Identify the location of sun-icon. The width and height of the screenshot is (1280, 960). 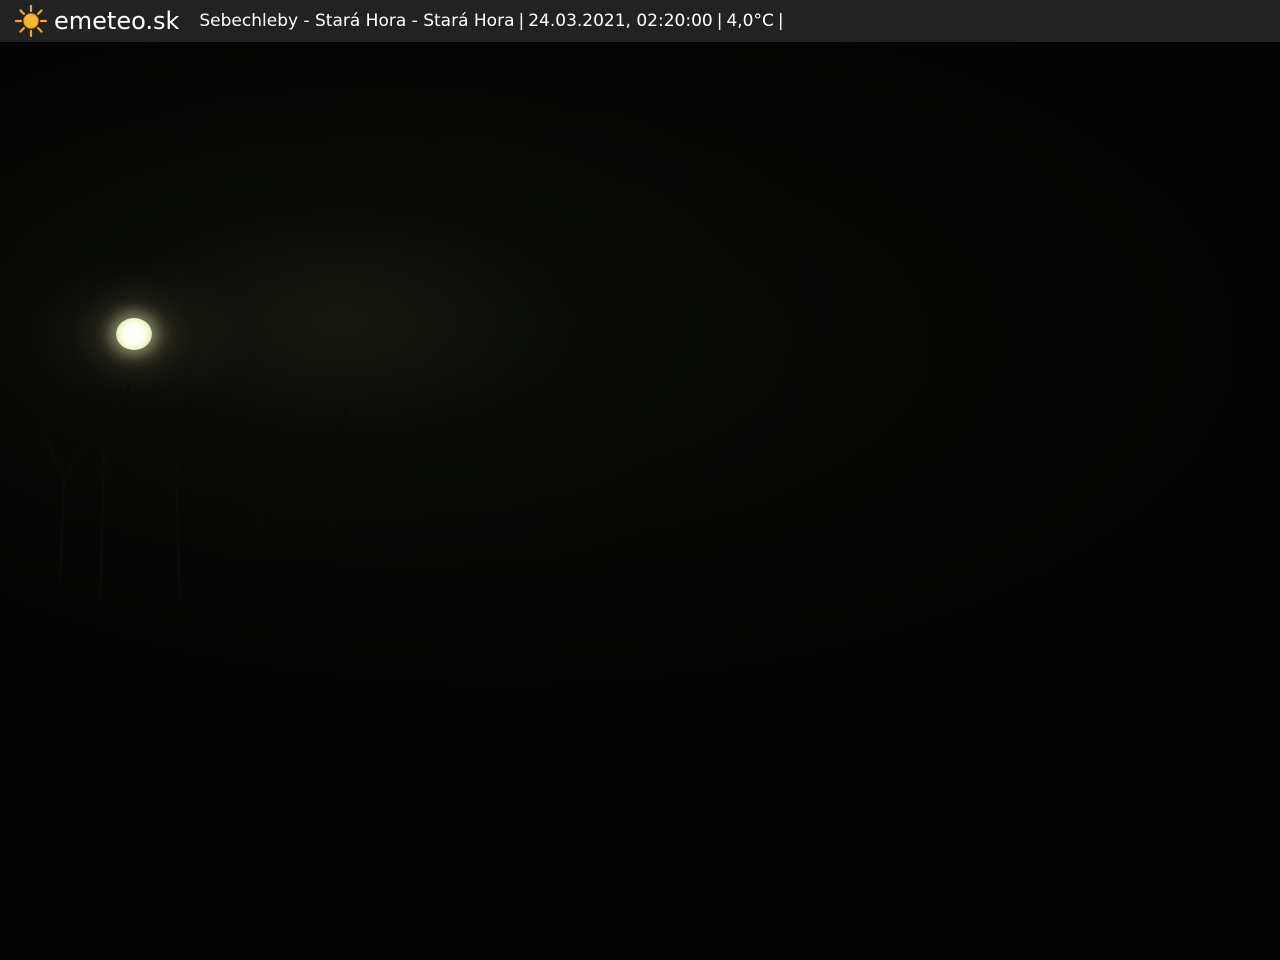
(31, 21).